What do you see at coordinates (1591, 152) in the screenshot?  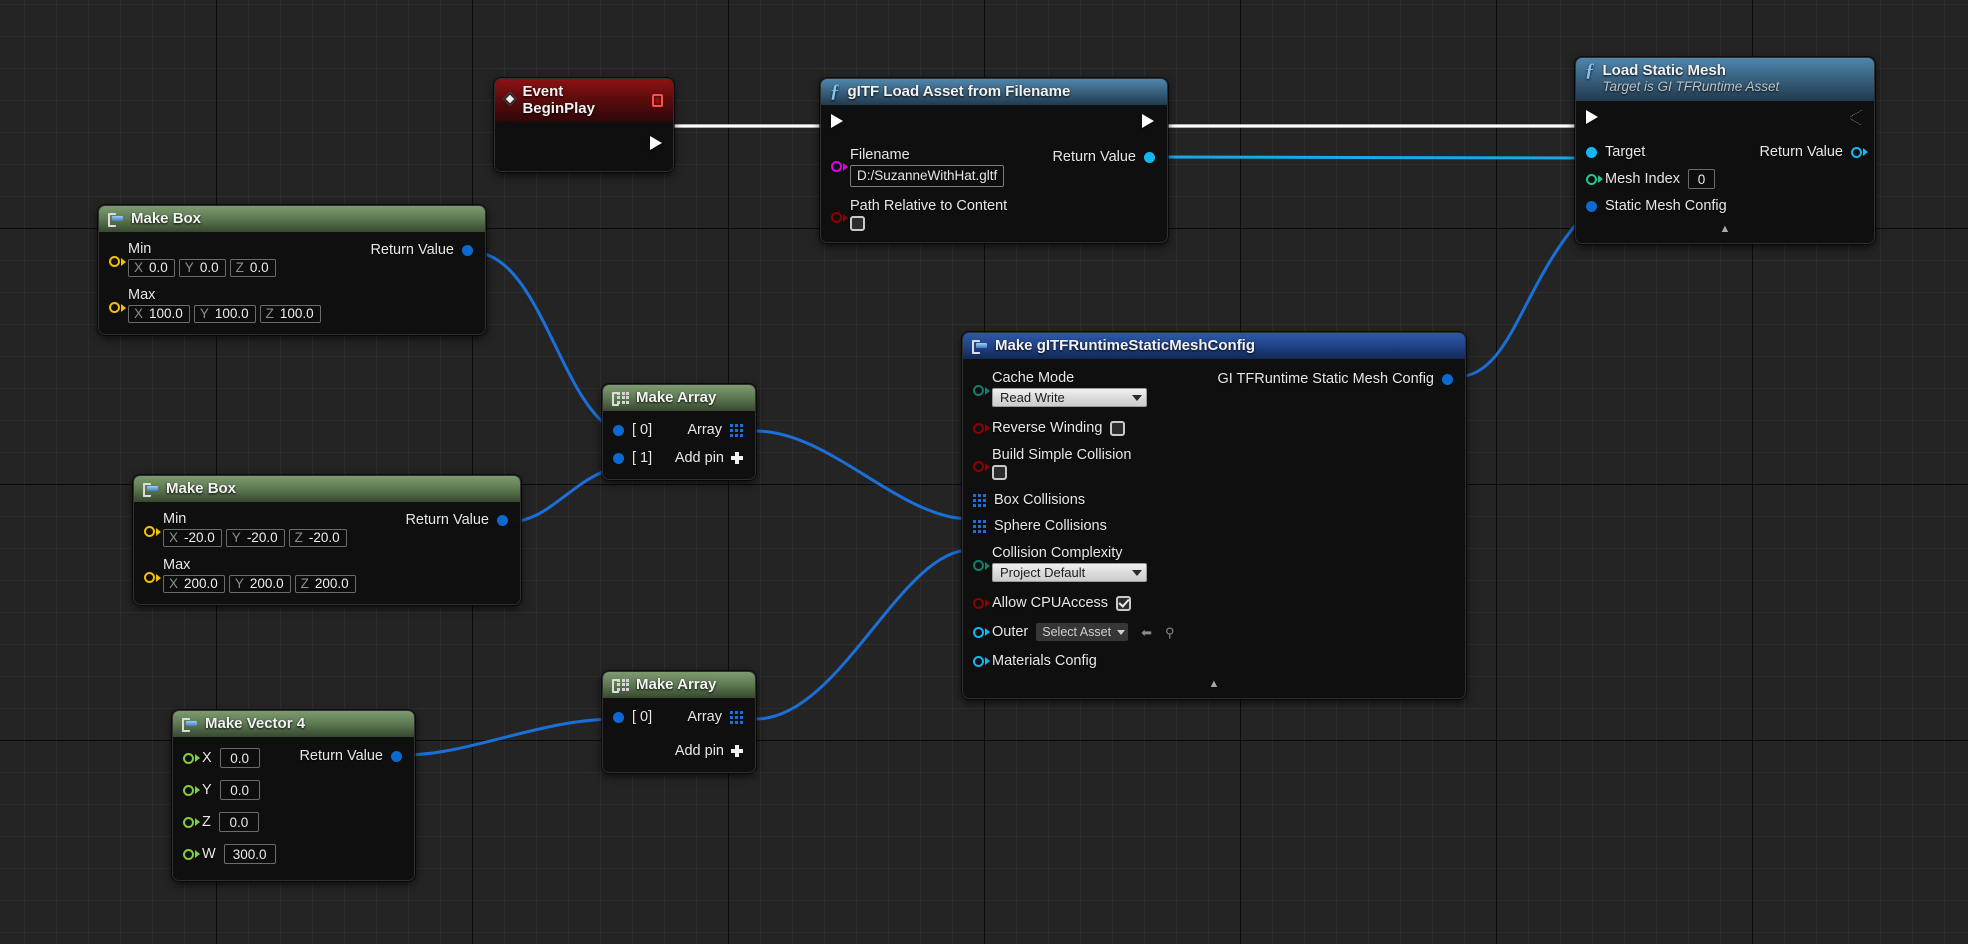 I see `target-input-pin` at bounding box center [1591, 152].